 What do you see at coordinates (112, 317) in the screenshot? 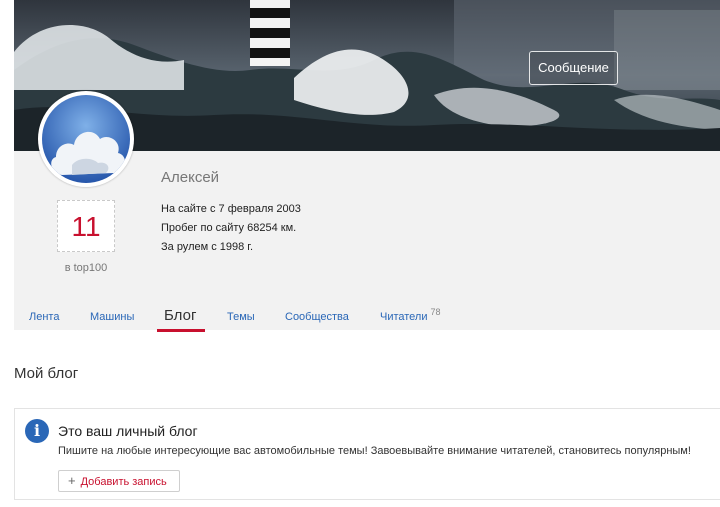
I see `tab-cars: Машины` at bounding box center [112, 317].